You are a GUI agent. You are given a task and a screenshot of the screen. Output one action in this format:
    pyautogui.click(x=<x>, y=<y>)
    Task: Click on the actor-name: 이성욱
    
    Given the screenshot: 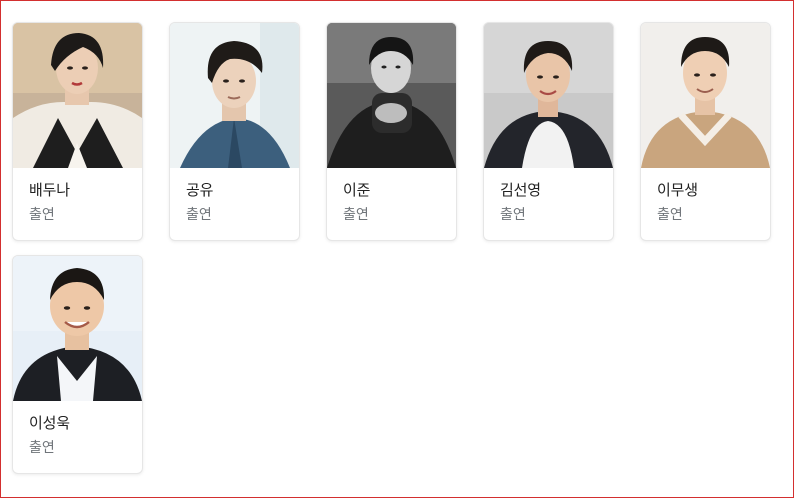 What is the action you would take?
    pyautogui.click(x=49, y=423)
    